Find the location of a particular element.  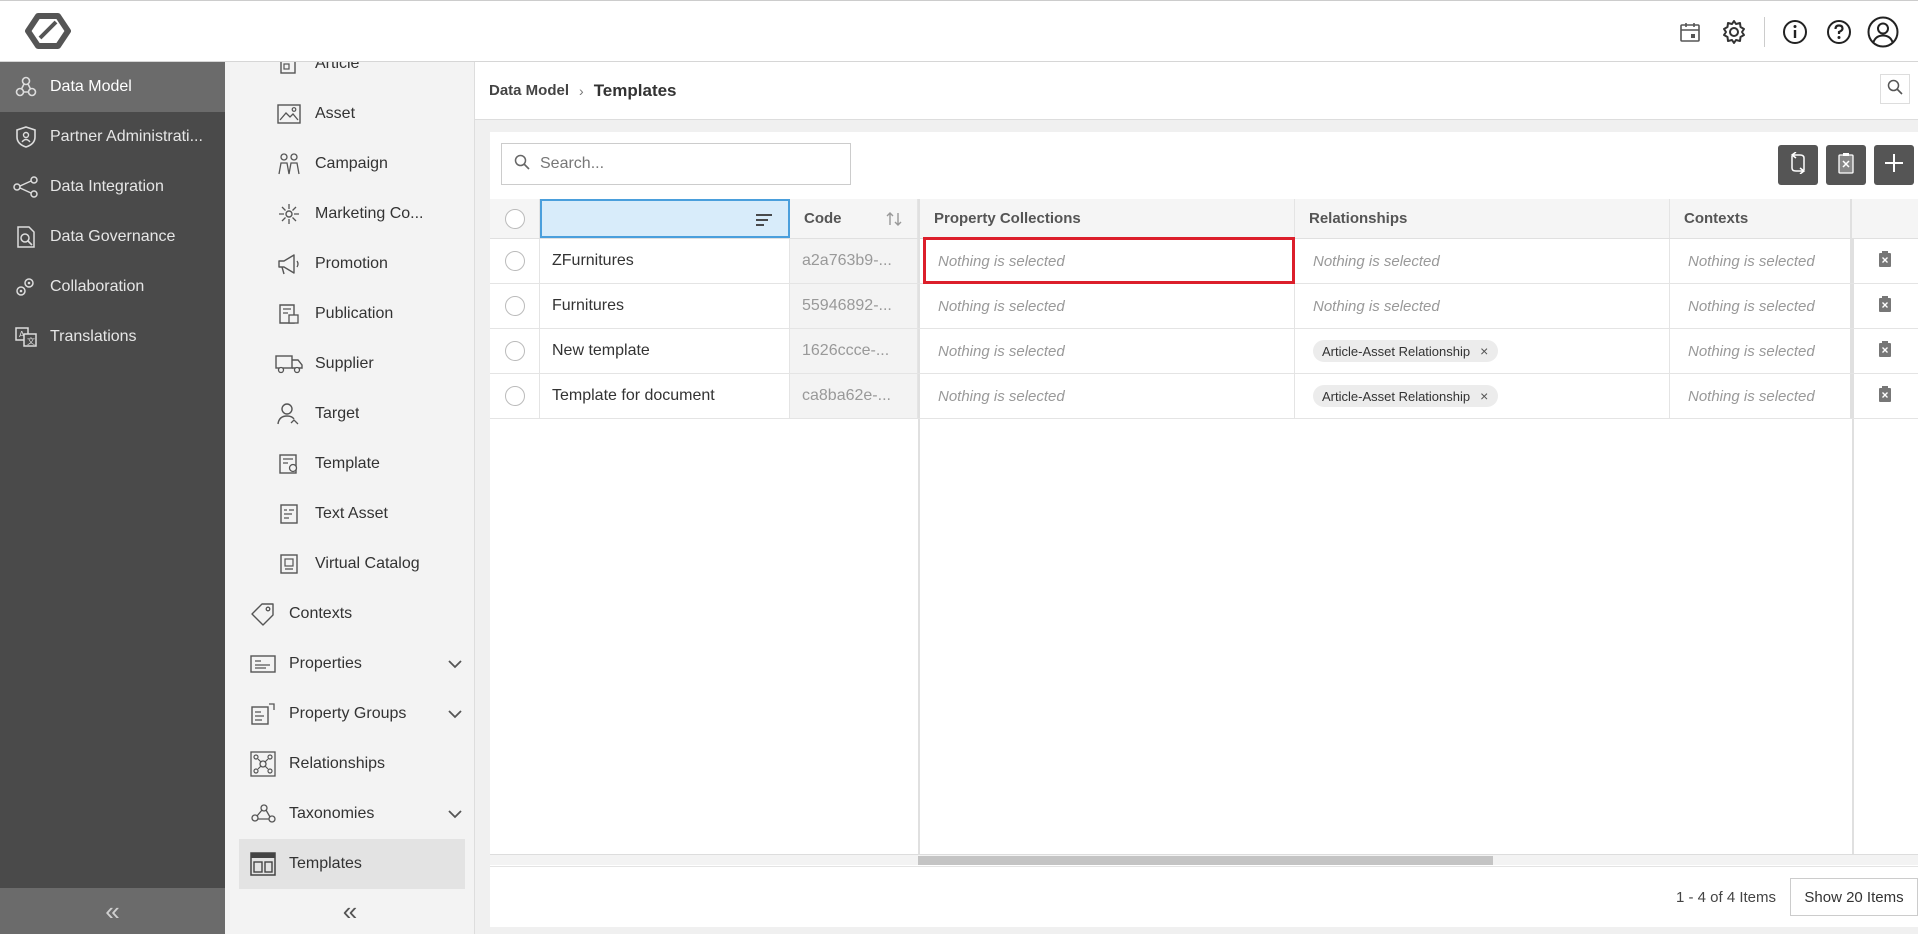

templates-icon is located at coordinates (263, 864).